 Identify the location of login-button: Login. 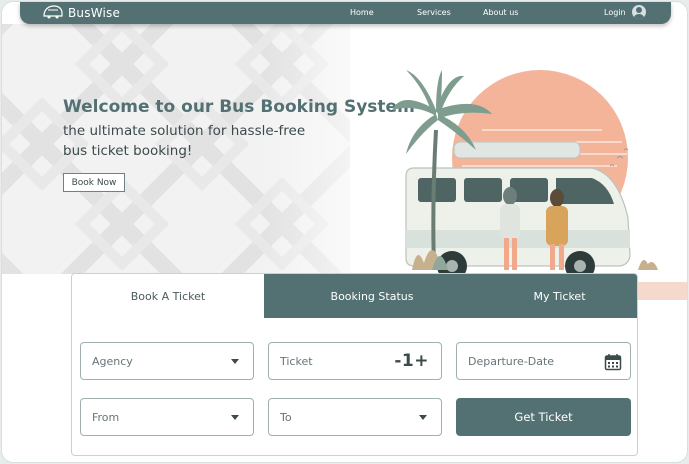
(625, 12).